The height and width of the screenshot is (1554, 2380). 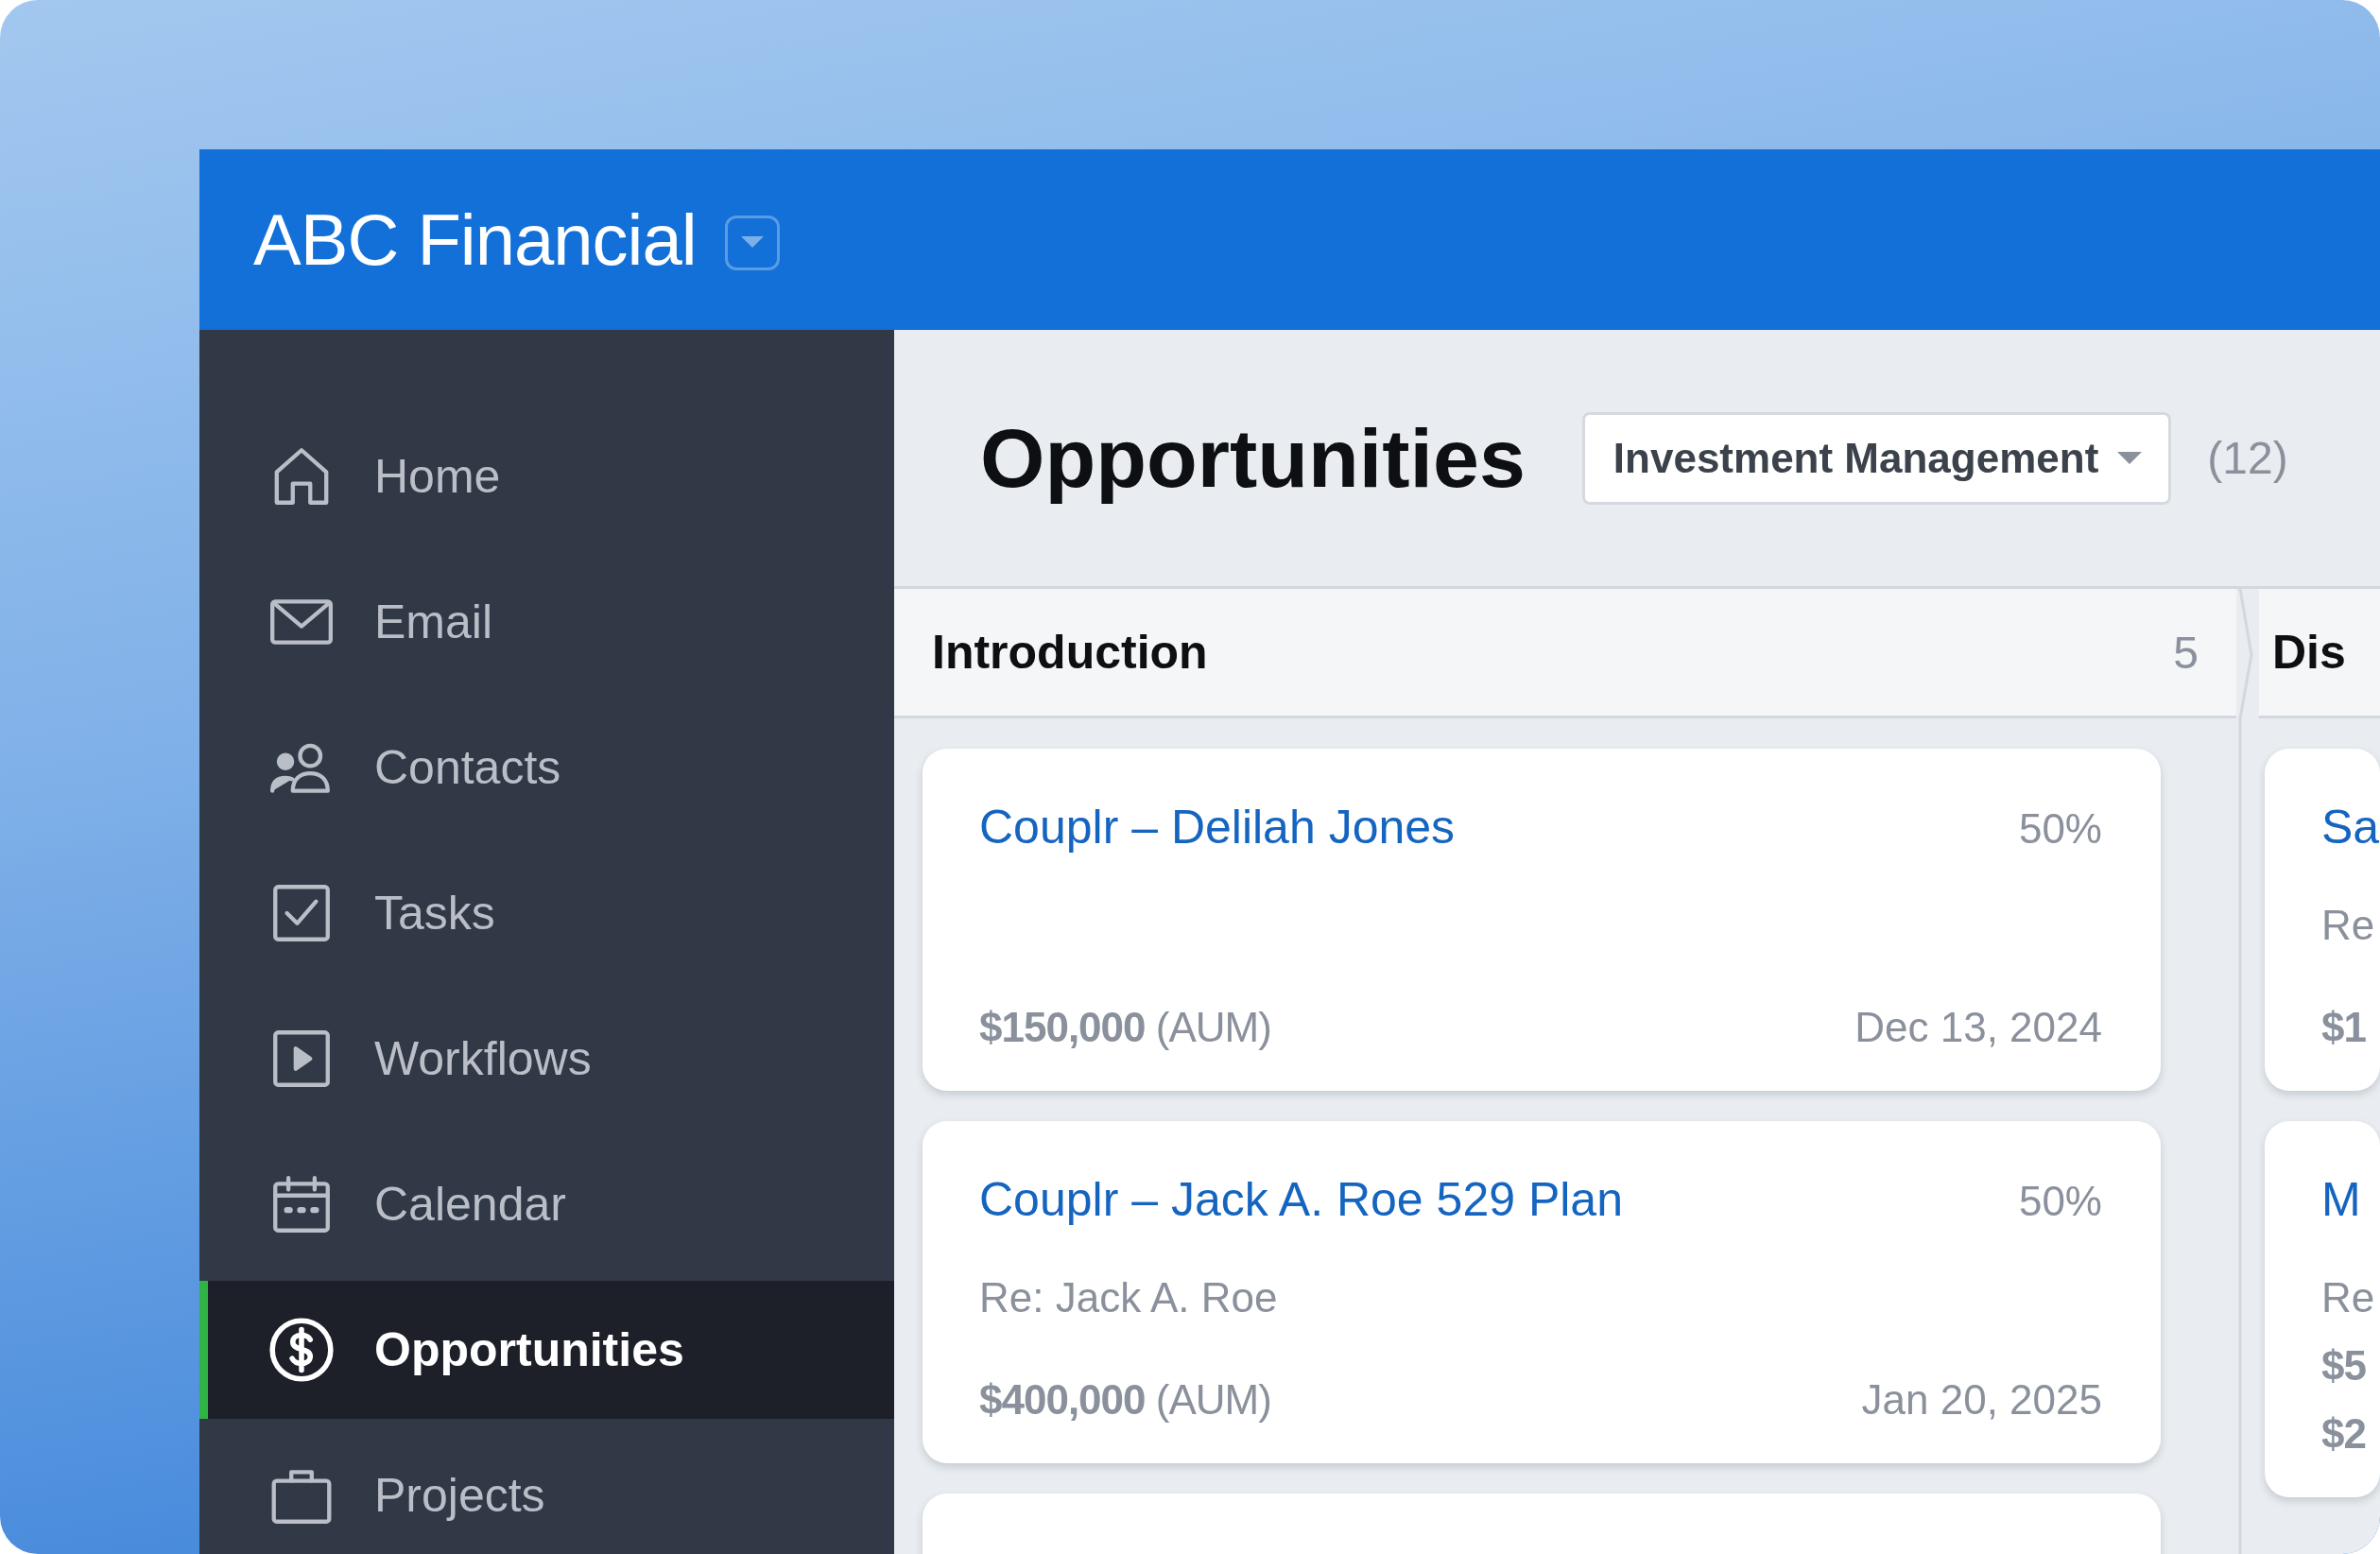 I want to click on nav-item: Home, so click(x=546, y=477).